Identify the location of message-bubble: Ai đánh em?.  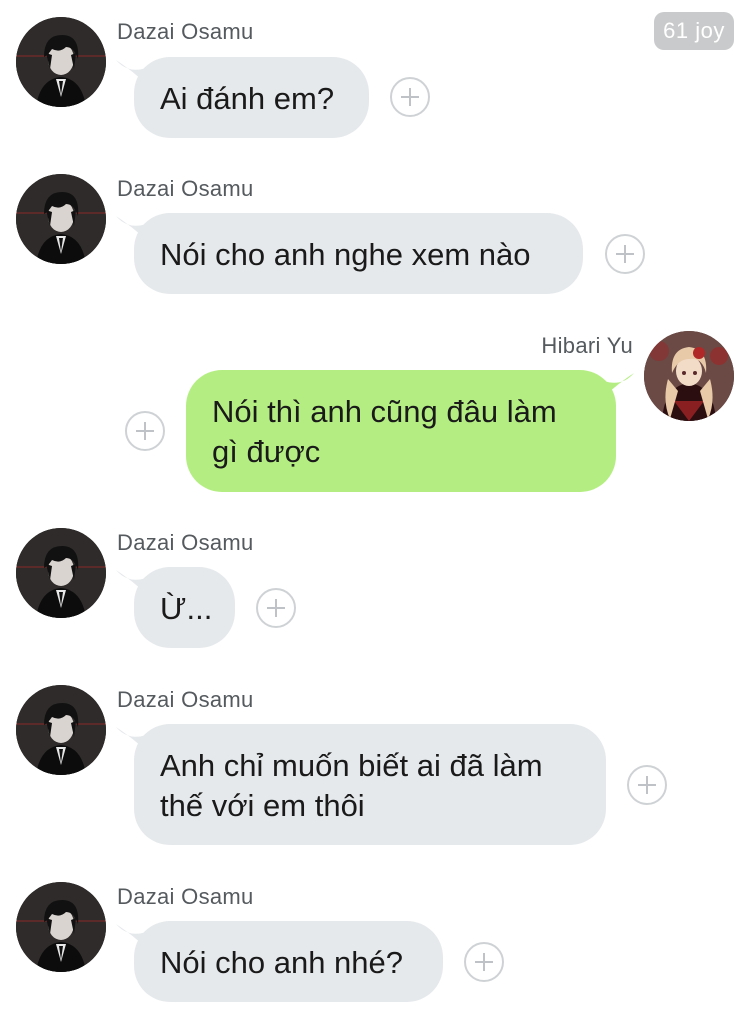
(251, 97).